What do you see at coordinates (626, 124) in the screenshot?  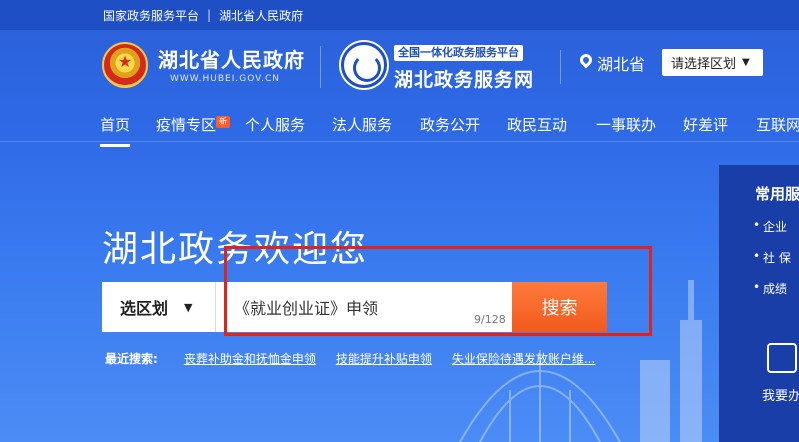 I see `nav-one-thing: 一事联办` at bounding box center [626, 124].